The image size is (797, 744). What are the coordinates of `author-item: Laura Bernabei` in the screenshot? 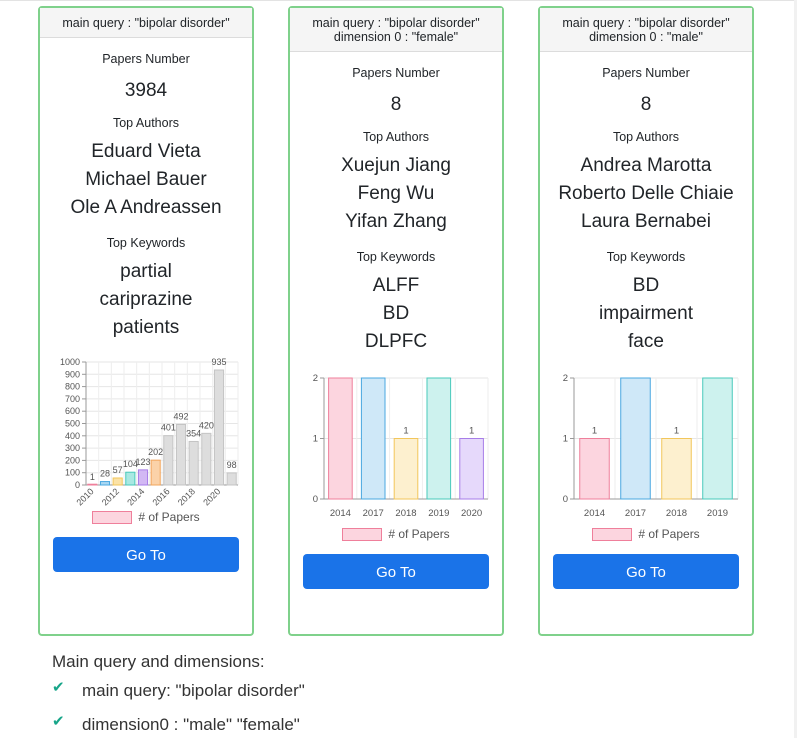 It's located at (646, 221).